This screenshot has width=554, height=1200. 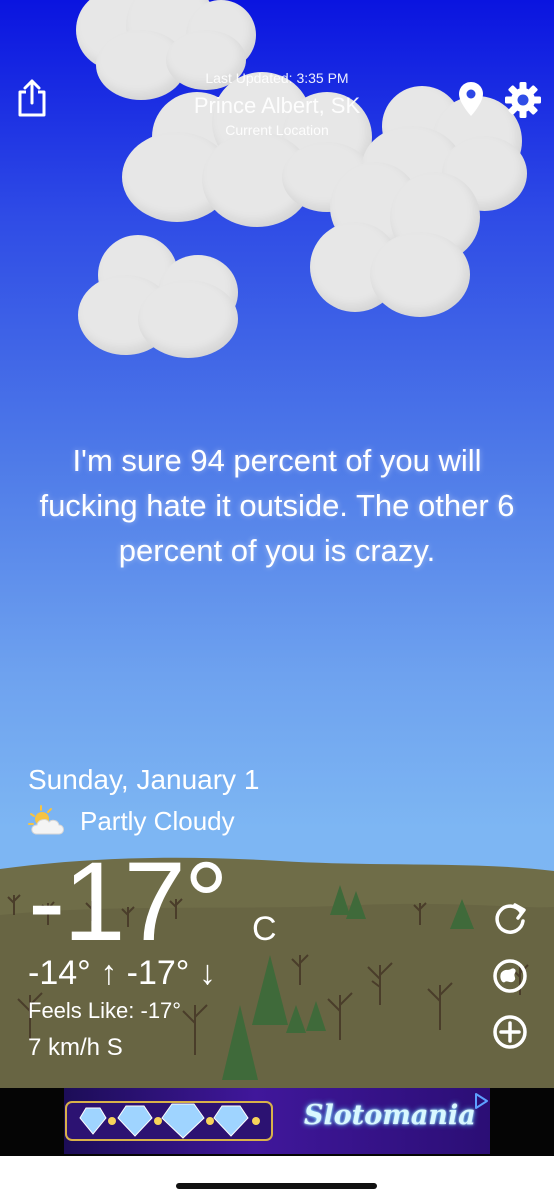 What do you see at coordinates (481, 1101) in the screenshot?
I see `ad-choices-icon` at bounding box center [481, 1101].